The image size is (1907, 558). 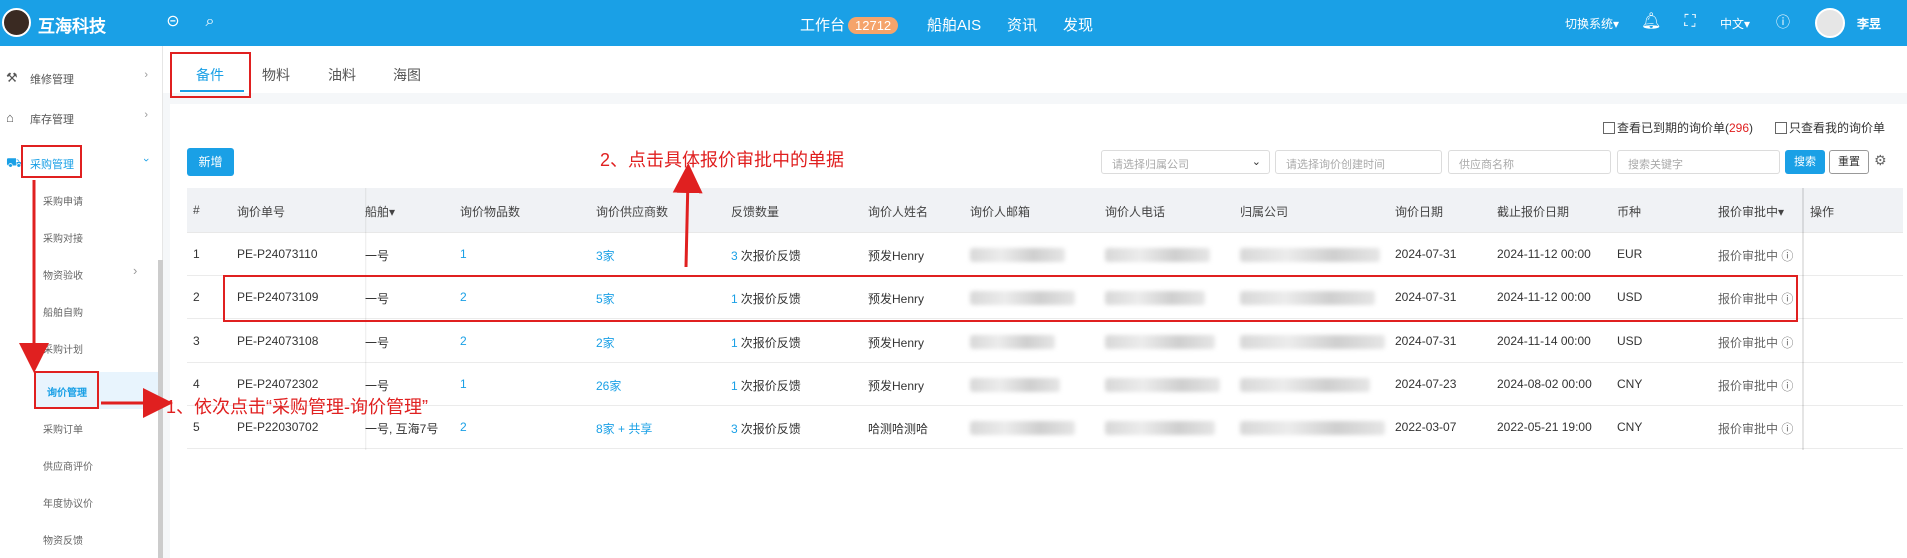 What do you see at coordinates (1869, 23) in the screenshot?
I see `user-name: 李昱` at bounding box center [1869, 23].